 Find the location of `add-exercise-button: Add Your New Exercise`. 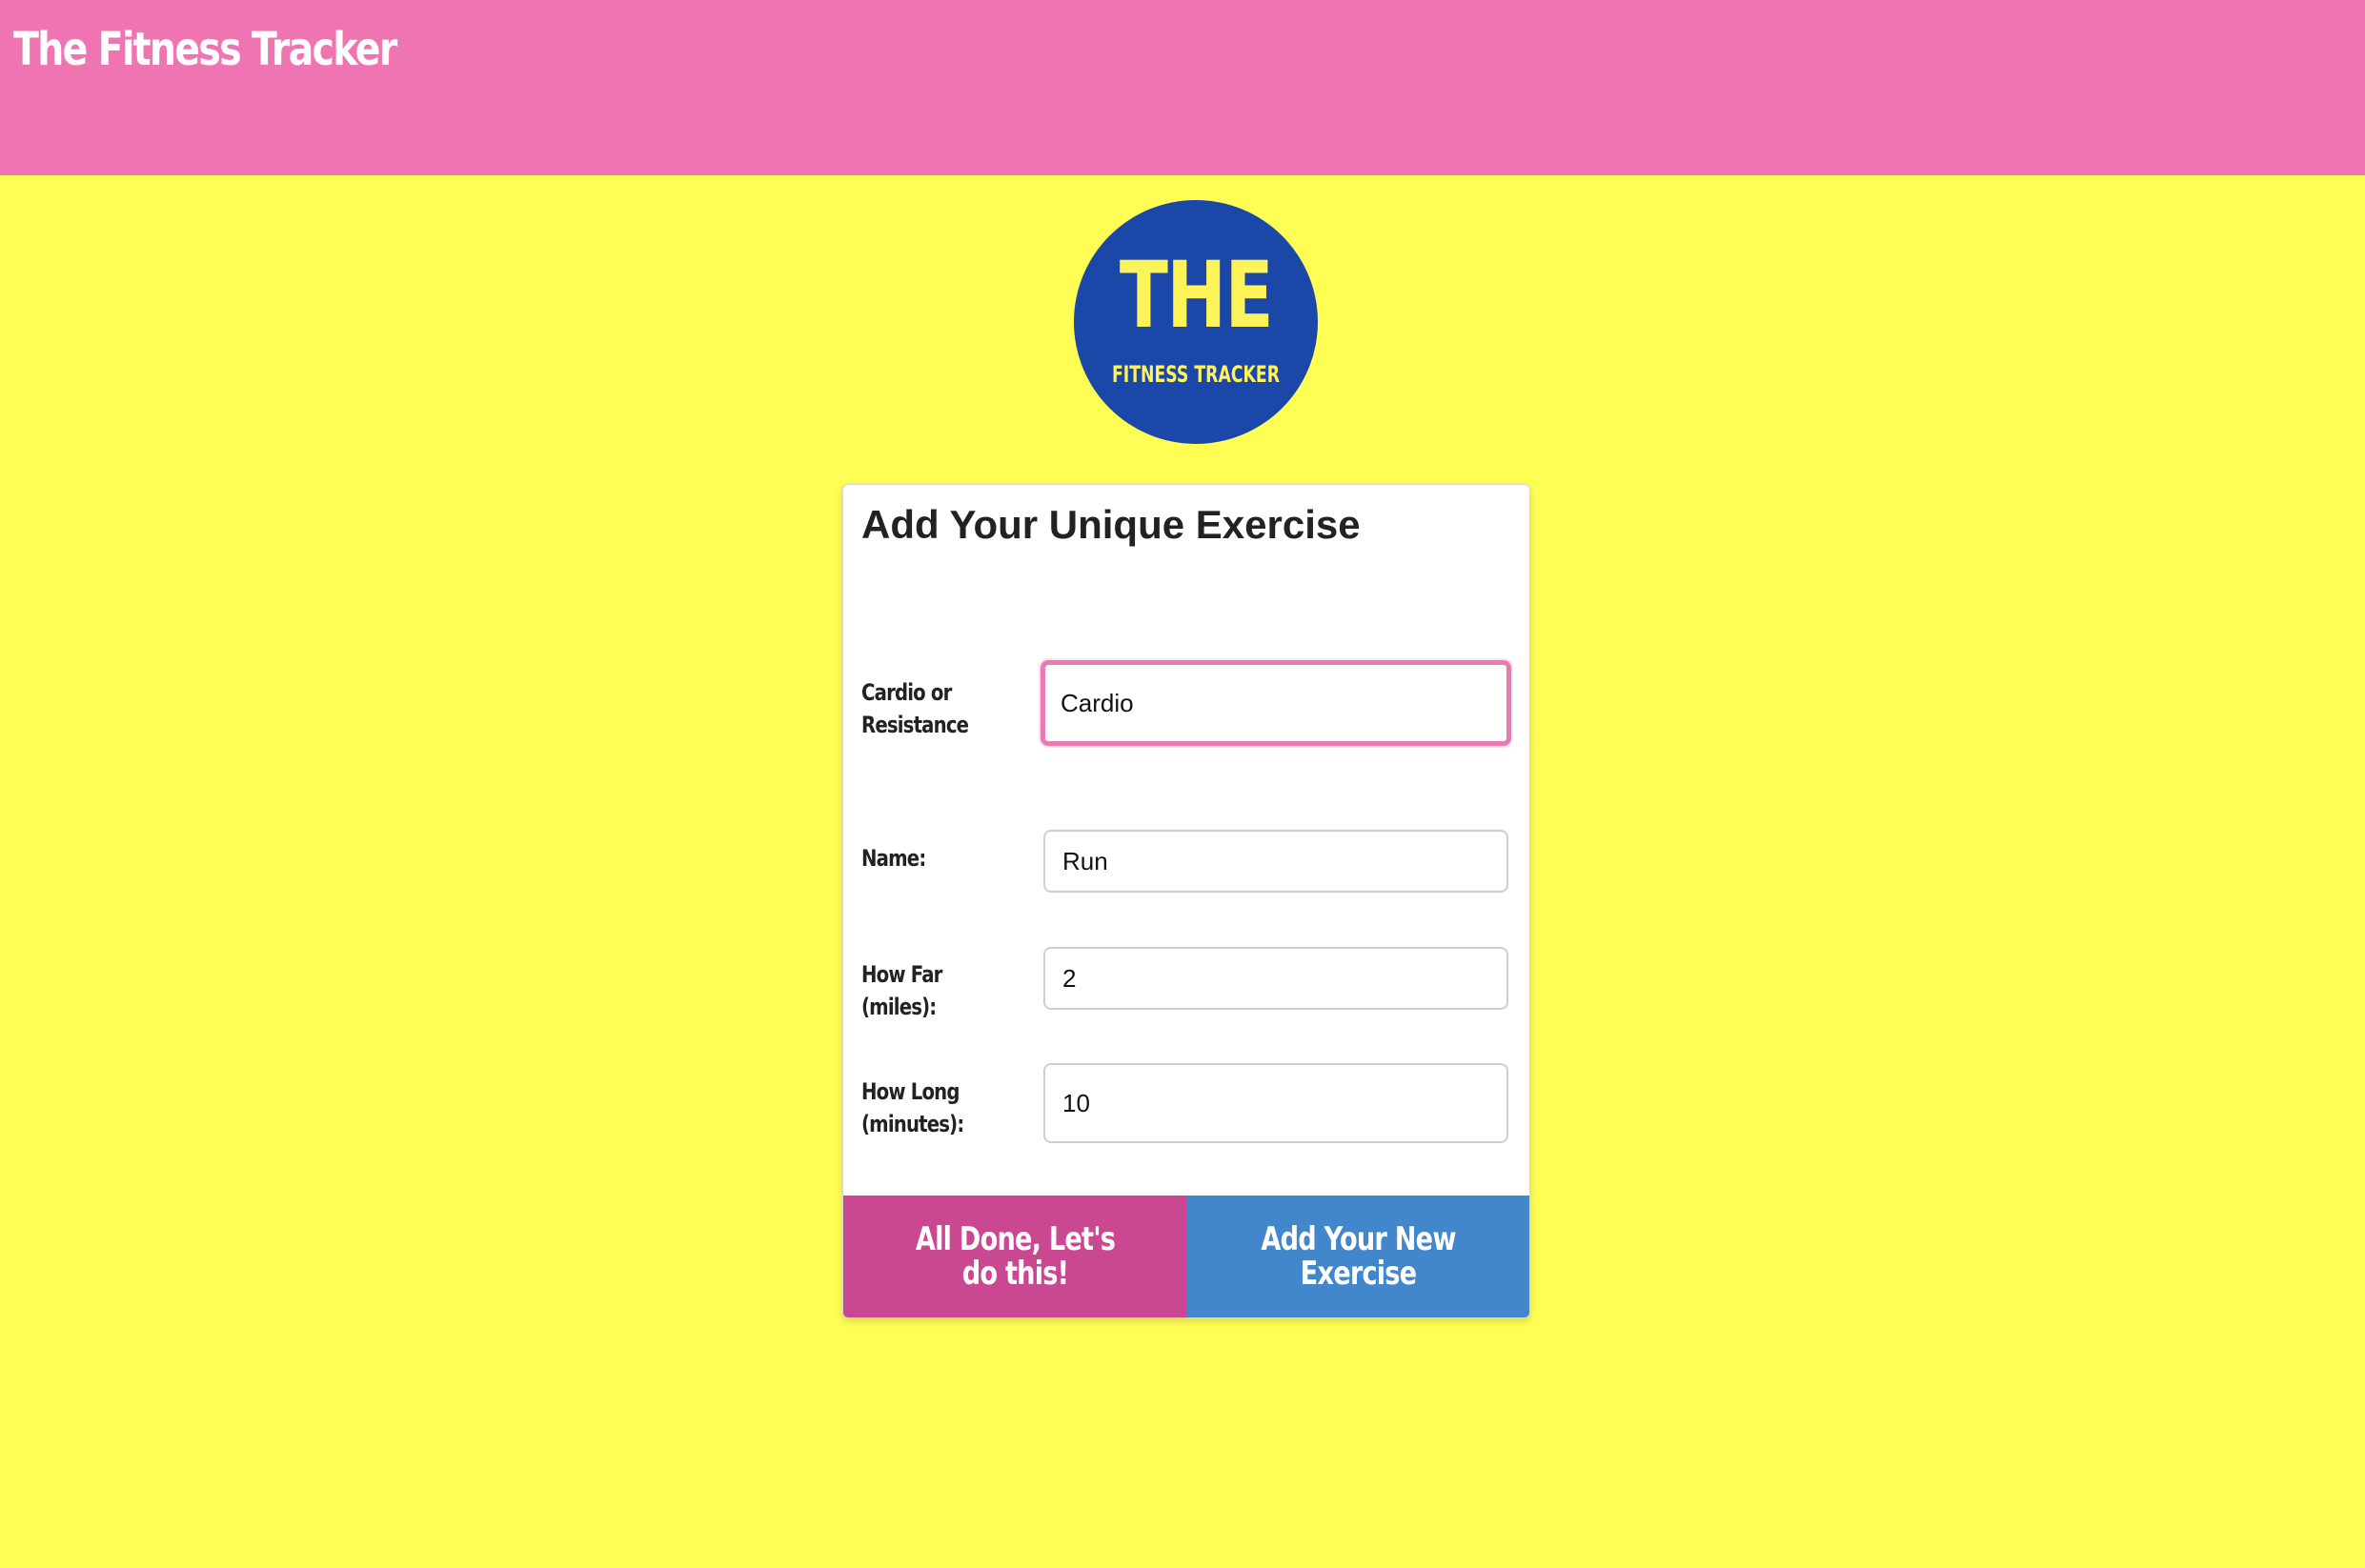

add-exercise-button: Add Your New Exercise is located at coordinates (1358, 1256).